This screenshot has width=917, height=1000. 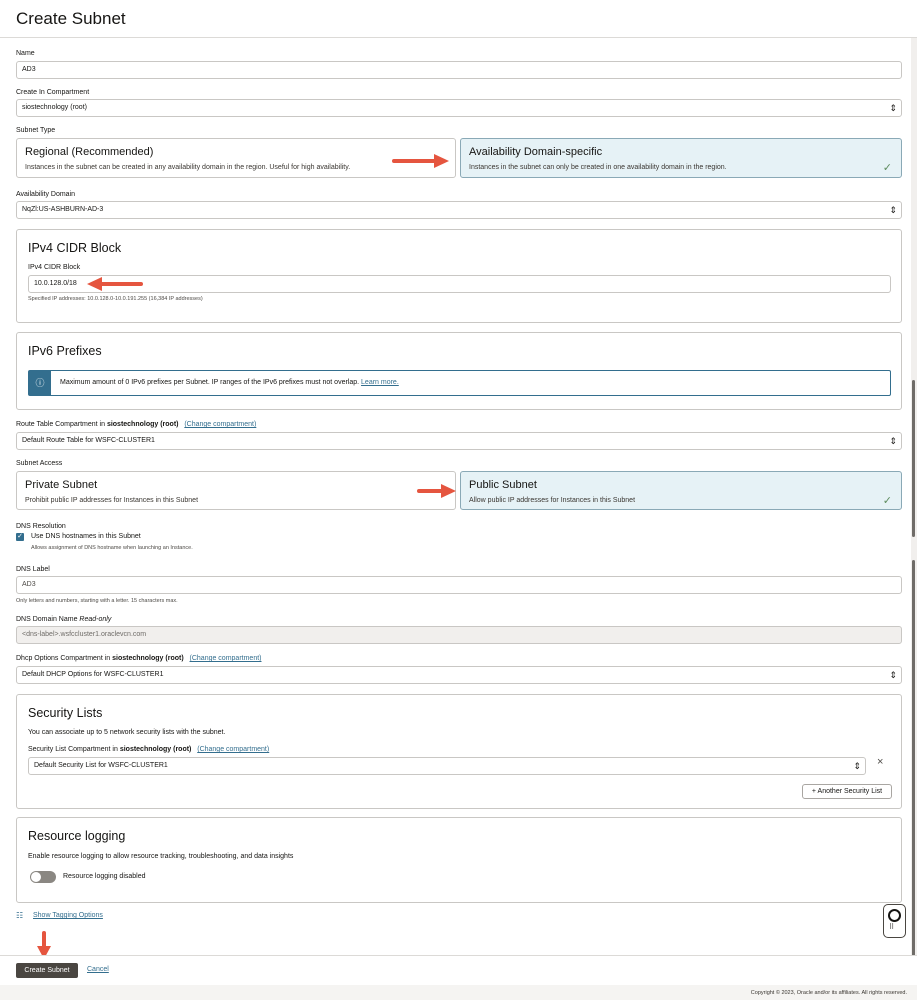 What do you see at coordinates (459, 585) in the screenshot?
I see `dns-label-input: AD3` at bounding box center [459, 585].